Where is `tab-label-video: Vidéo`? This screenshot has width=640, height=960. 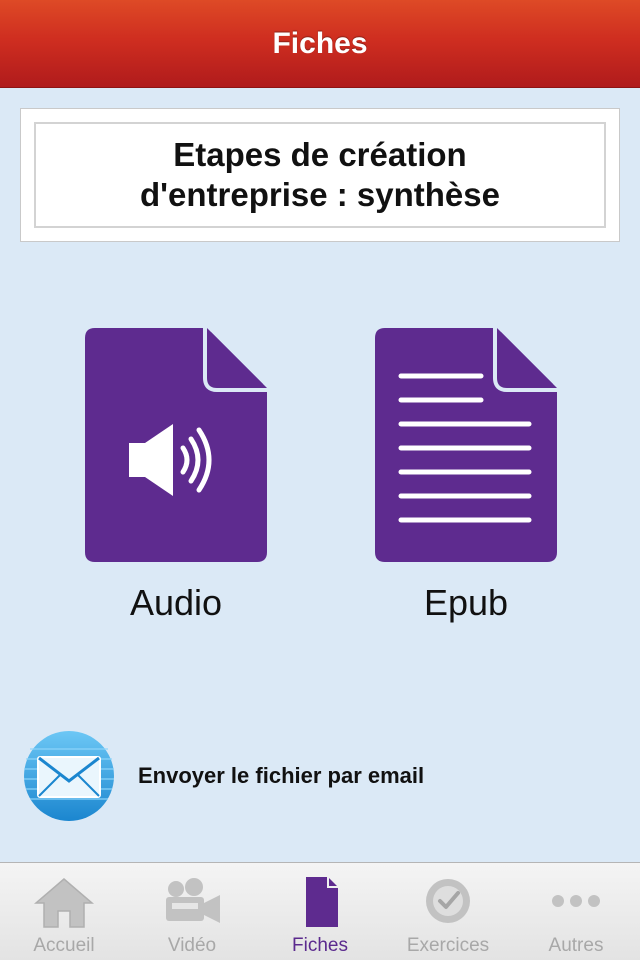 tab-label-video: Vidéo is located at coordinates (192, 945).